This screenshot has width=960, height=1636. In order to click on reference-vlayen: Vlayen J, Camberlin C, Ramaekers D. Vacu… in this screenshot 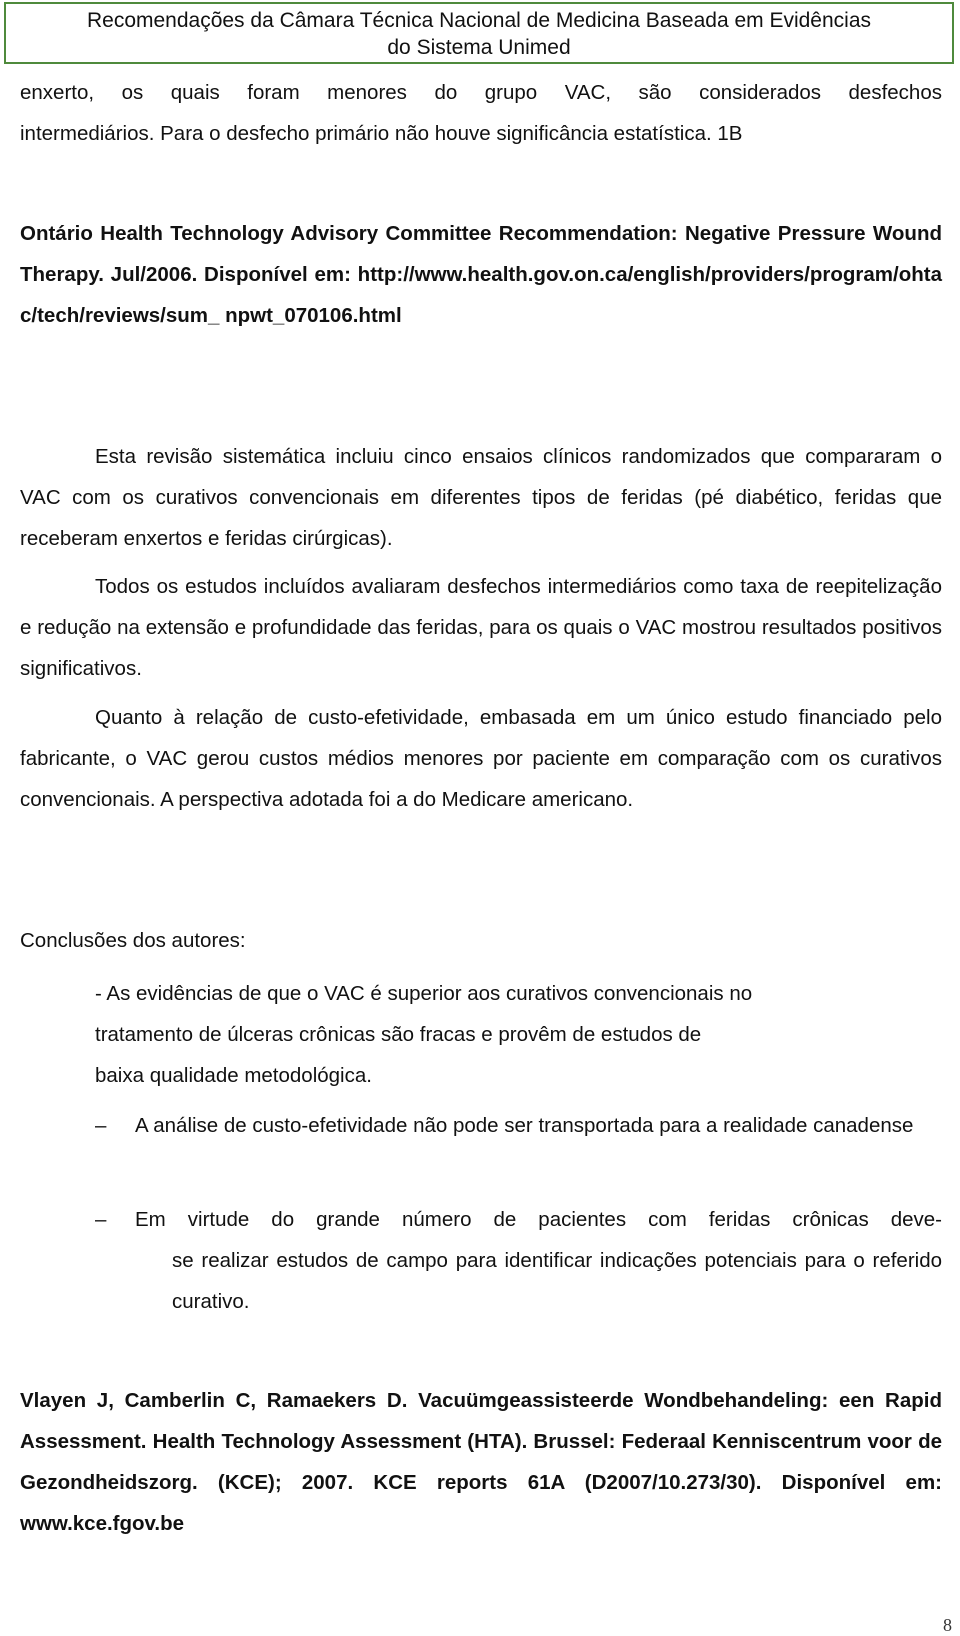, I will do `click(481, 1462)`.